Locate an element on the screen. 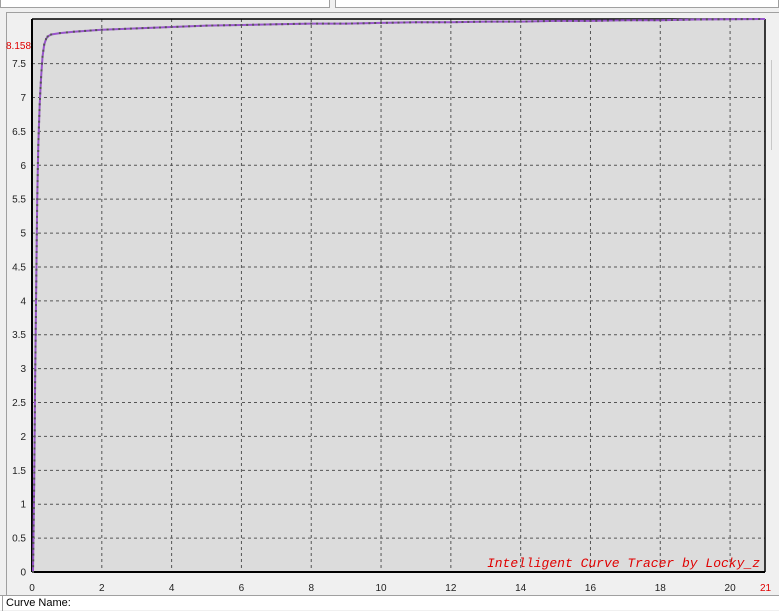  status-bar: Curve Name: is located at coordinates (389, 603).